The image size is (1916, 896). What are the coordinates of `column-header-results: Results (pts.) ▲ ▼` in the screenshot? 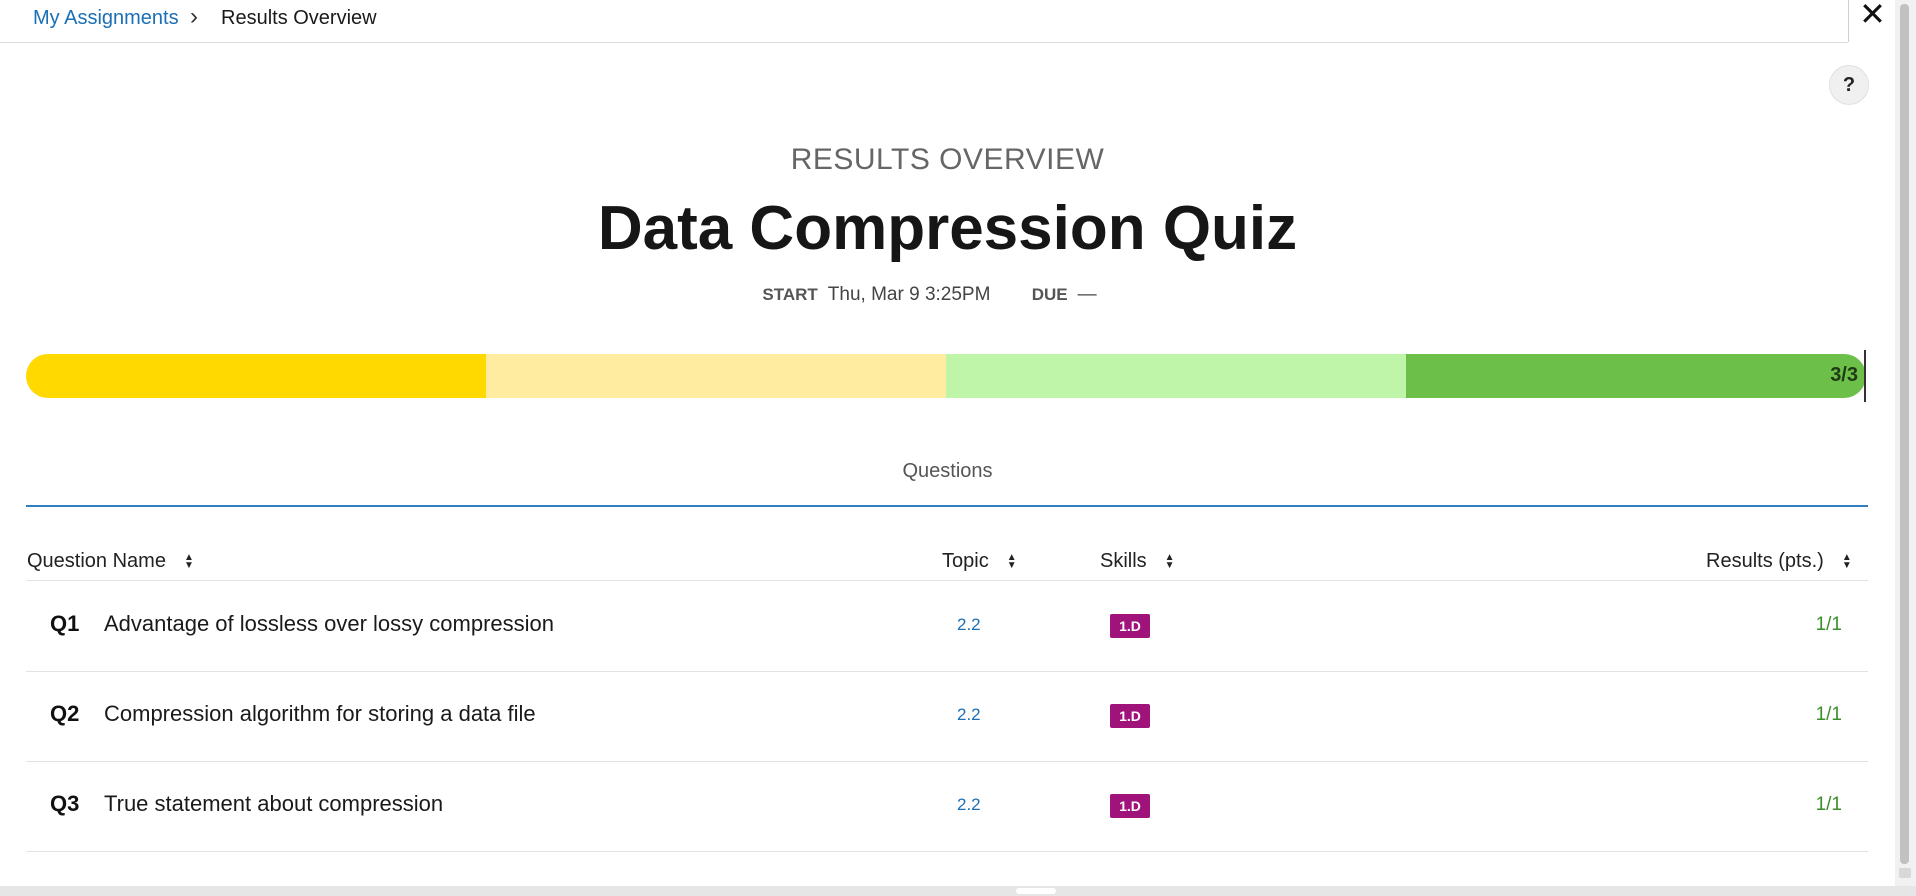 It's located at (1779, 561).